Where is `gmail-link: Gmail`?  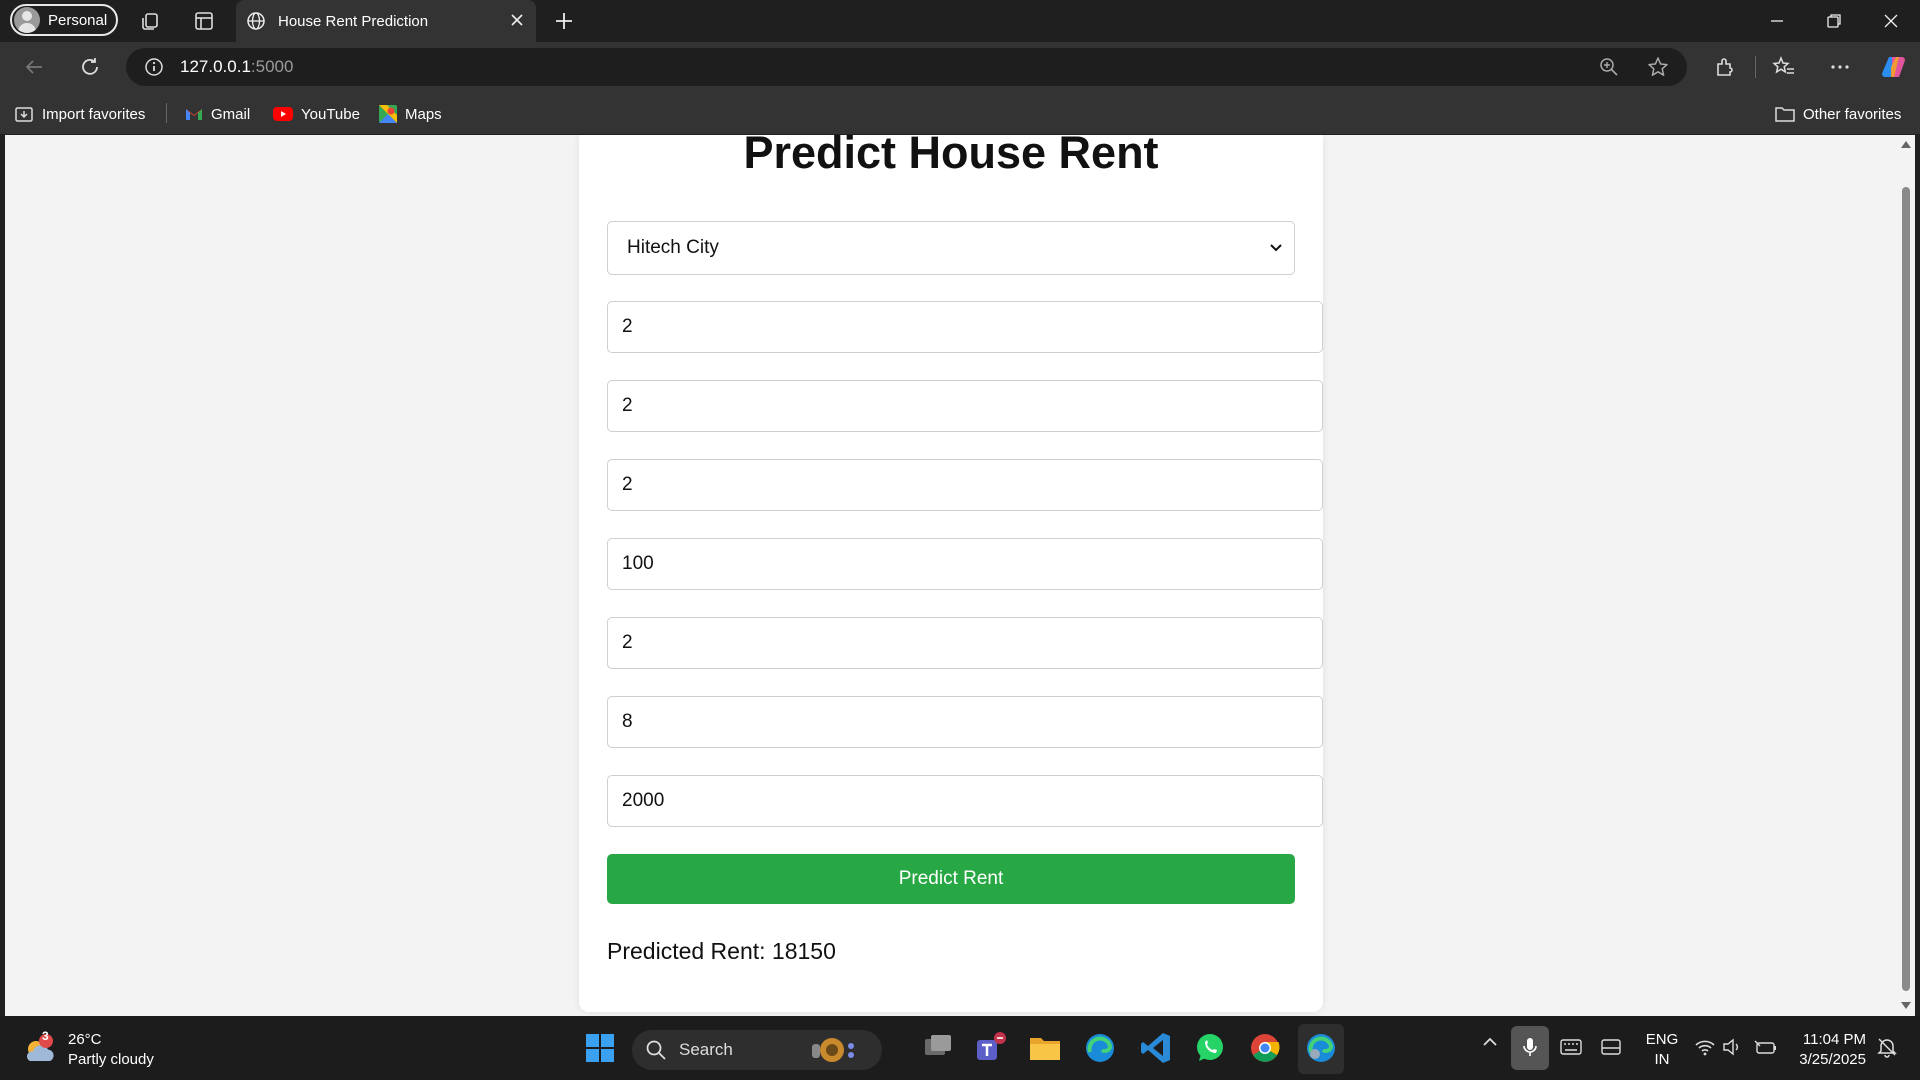 gmail-link: Gmail is located at coordinates (217, 114).